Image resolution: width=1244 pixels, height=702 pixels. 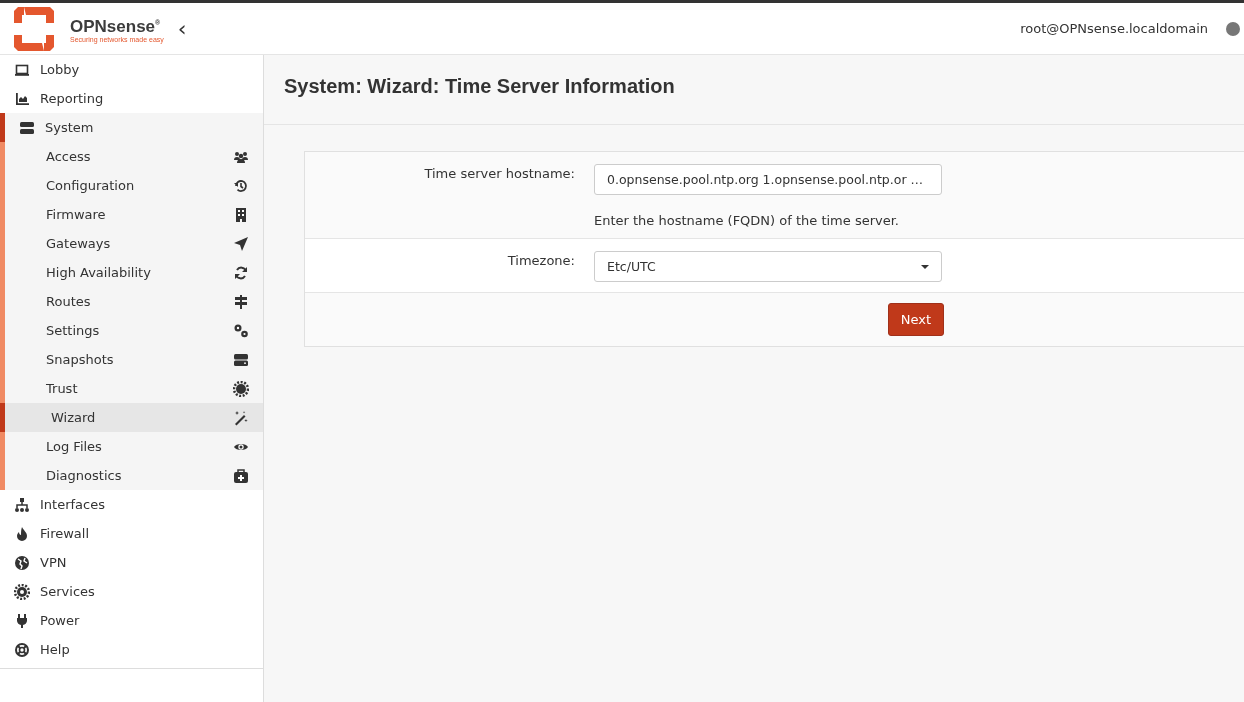 I want to click on submenu-item: Wizard, so click(x=131, y=417).